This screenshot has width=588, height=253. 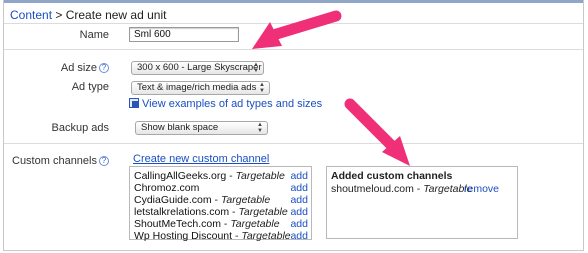 I want to click on ad-size-label: Ad size?, so click(x=85, y=68).